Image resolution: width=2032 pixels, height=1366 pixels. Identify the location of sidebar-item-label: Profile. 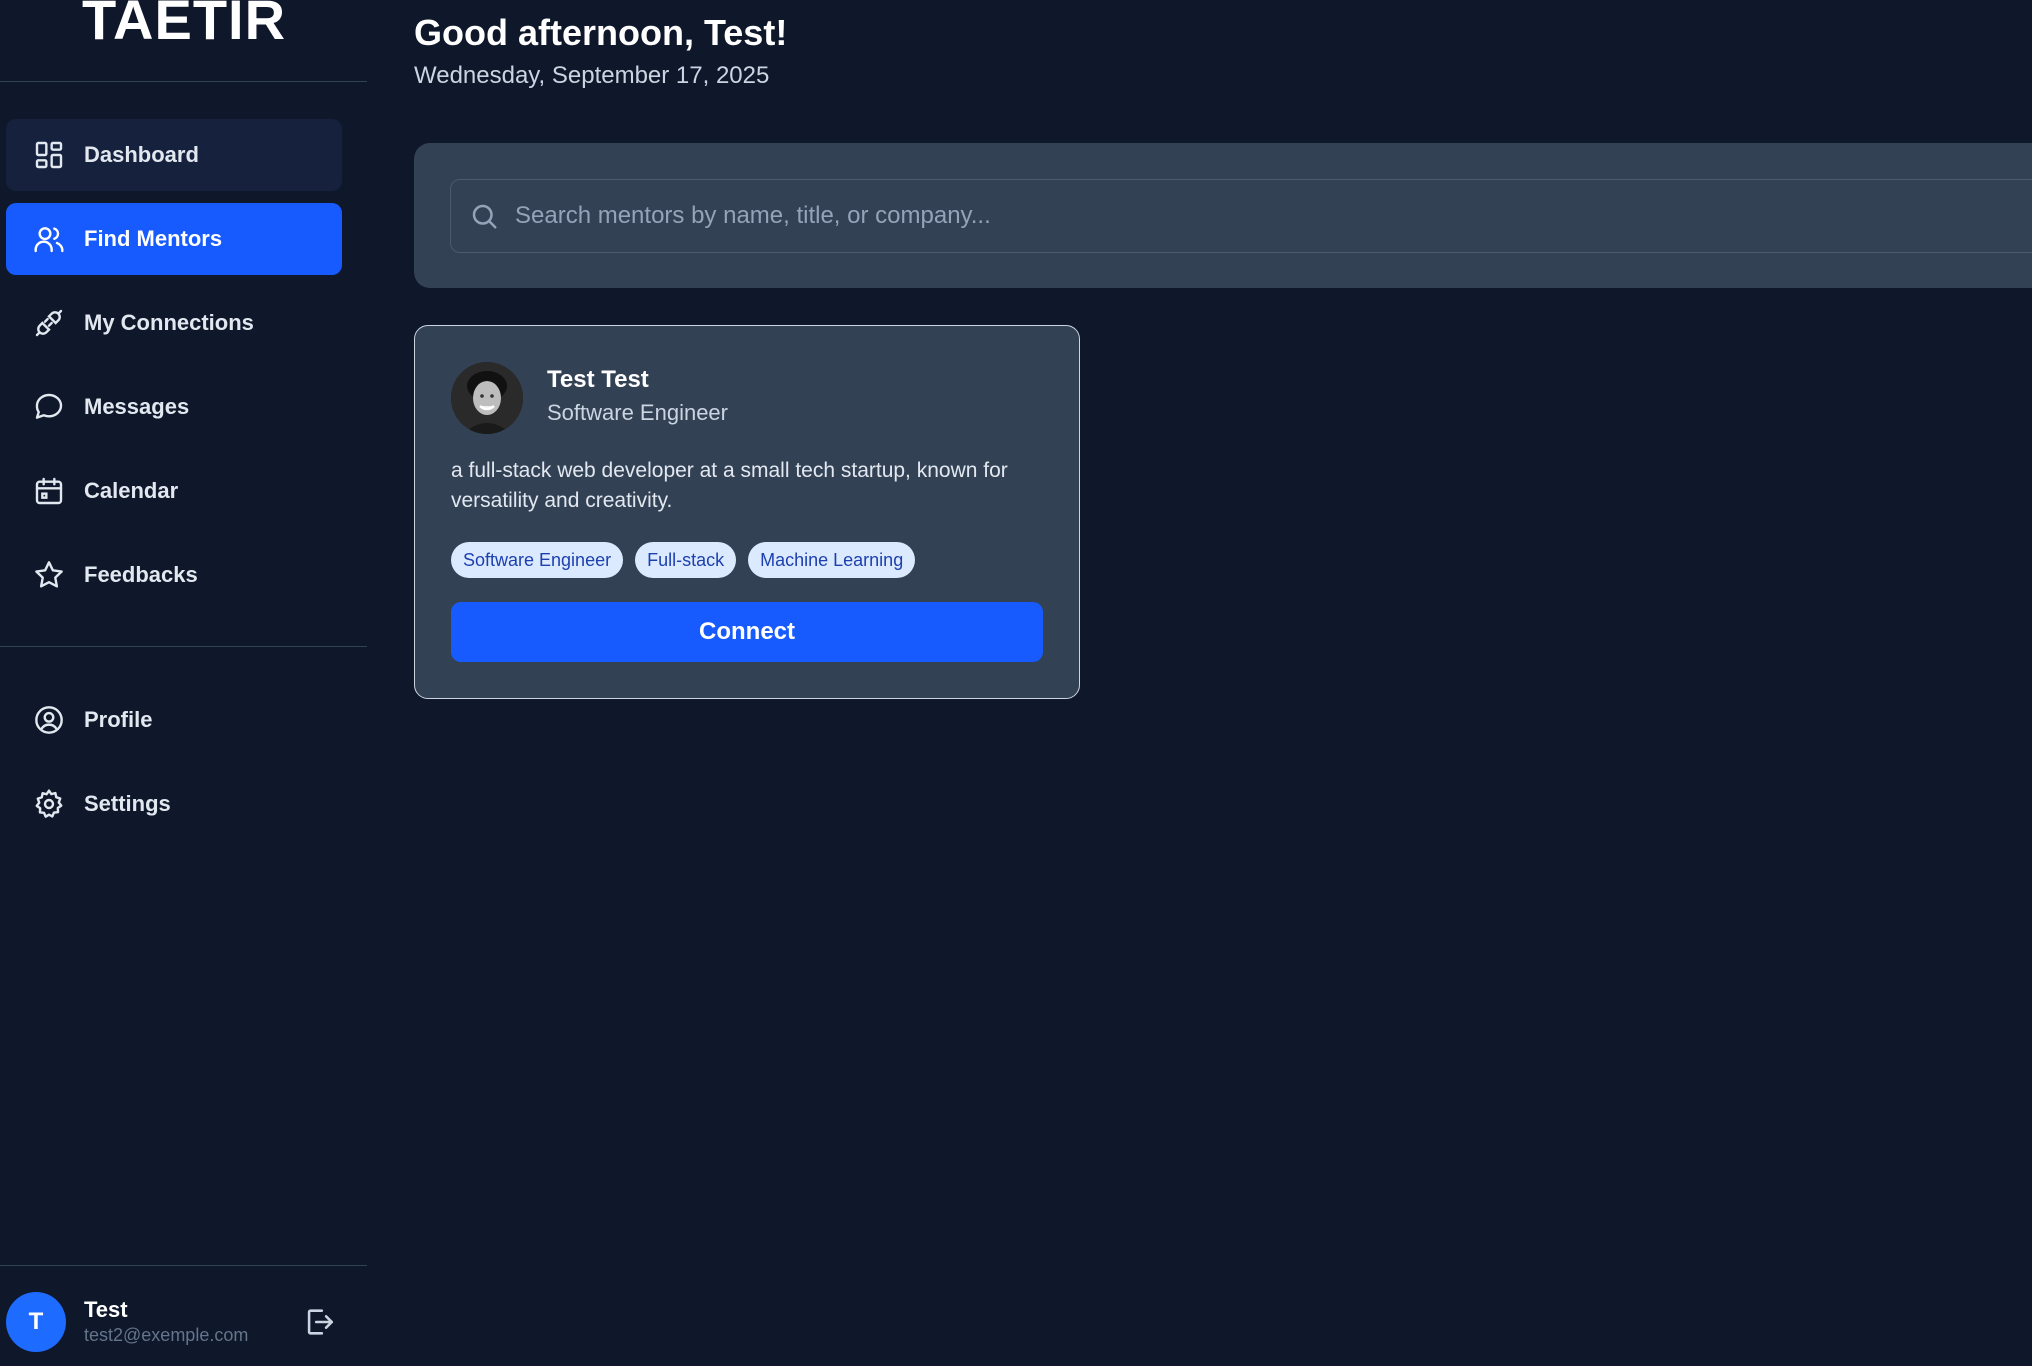
(118, 719).